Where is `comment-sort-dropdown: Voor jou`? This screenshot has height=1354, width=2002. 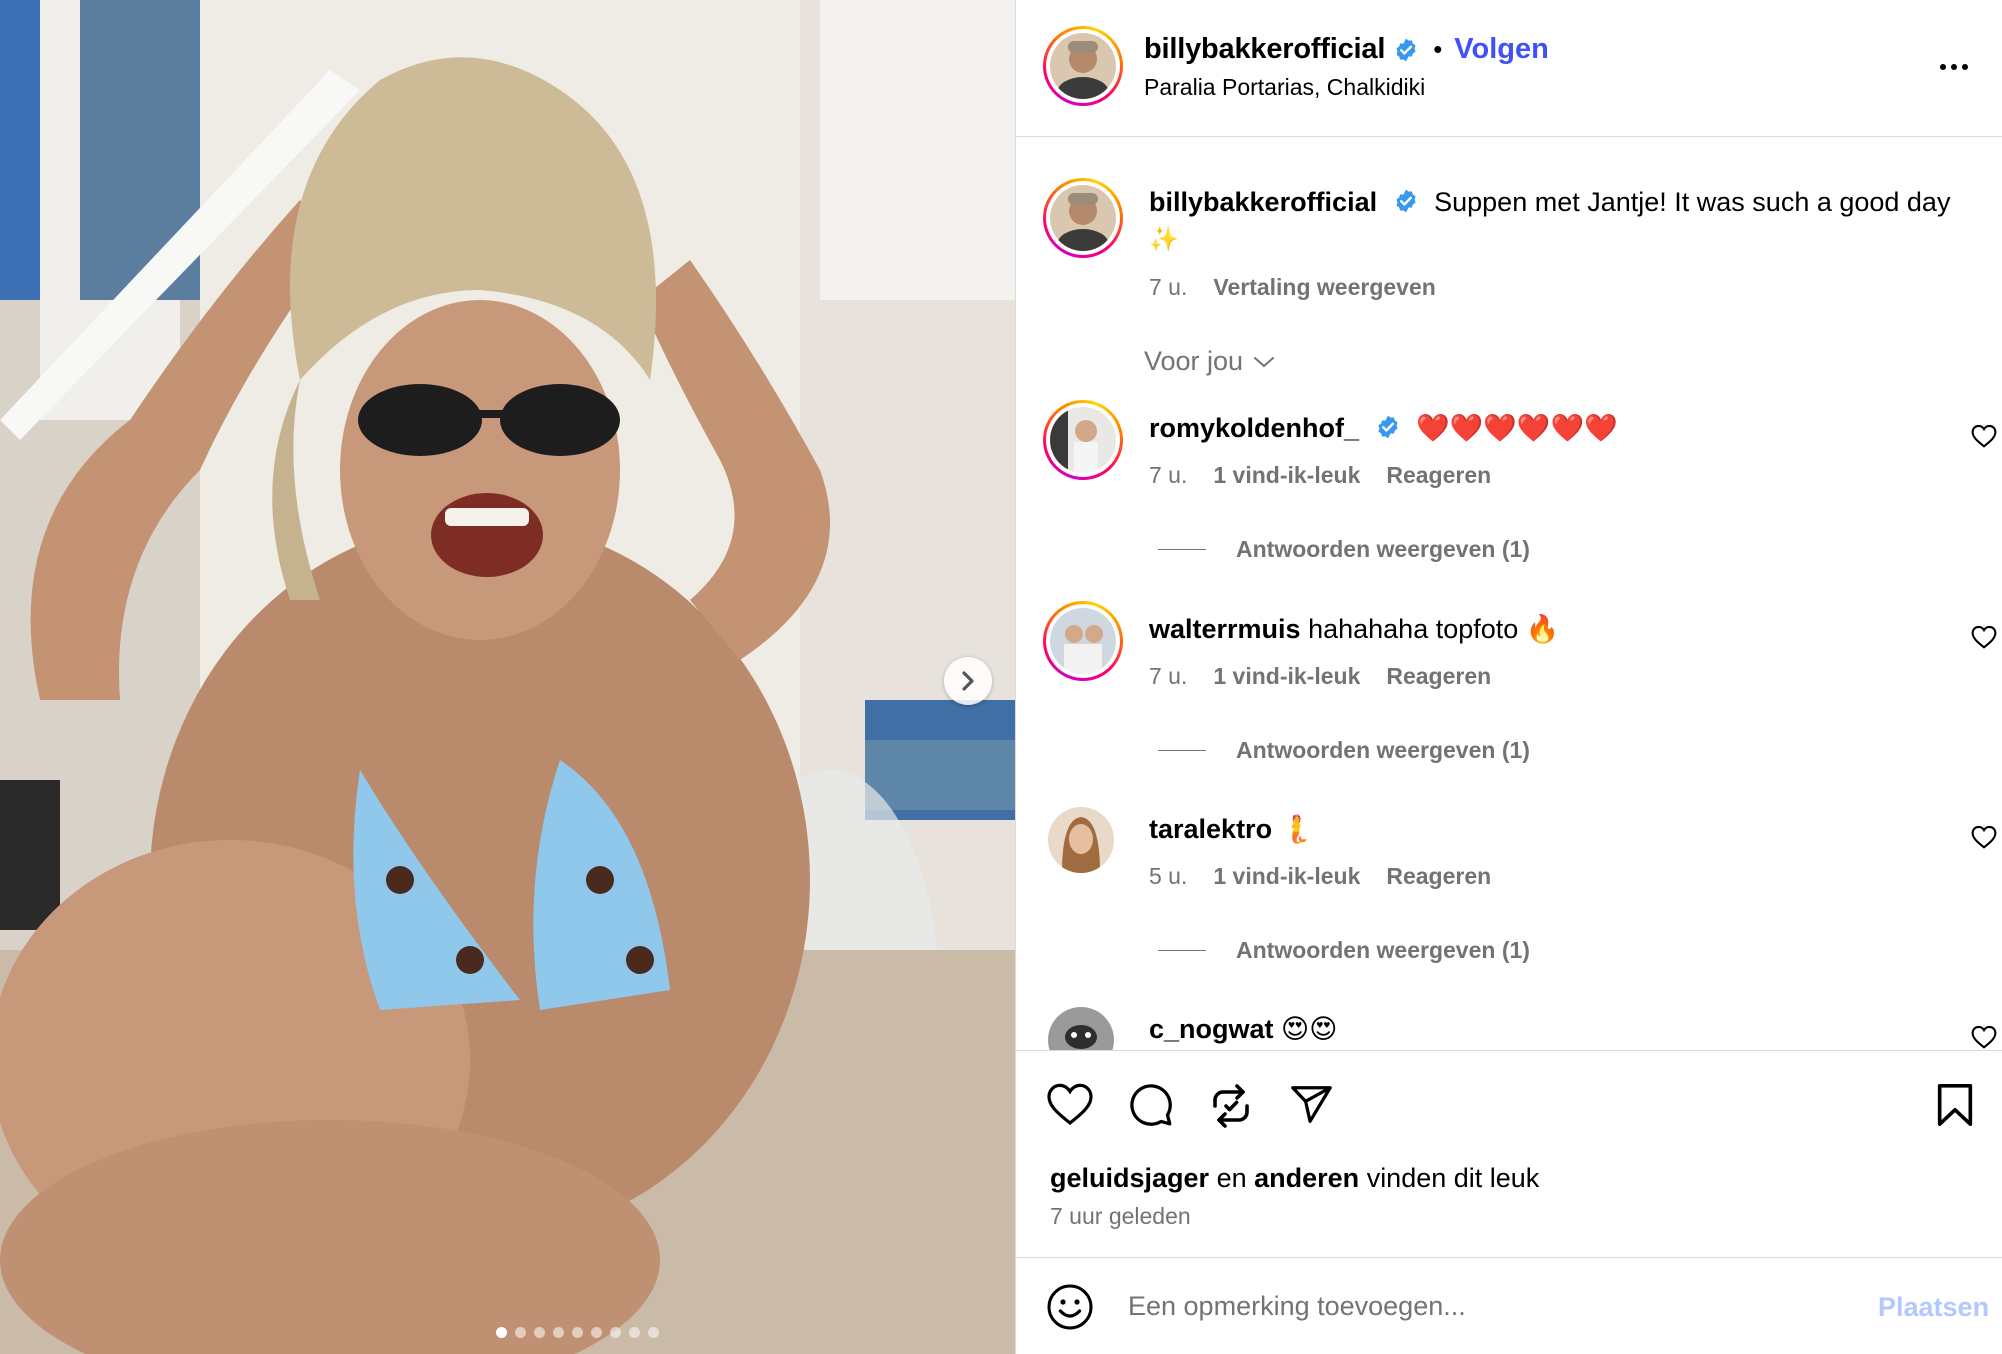 comment-sort-dropdown: Voor jou is located at coordinates (1209, 361).